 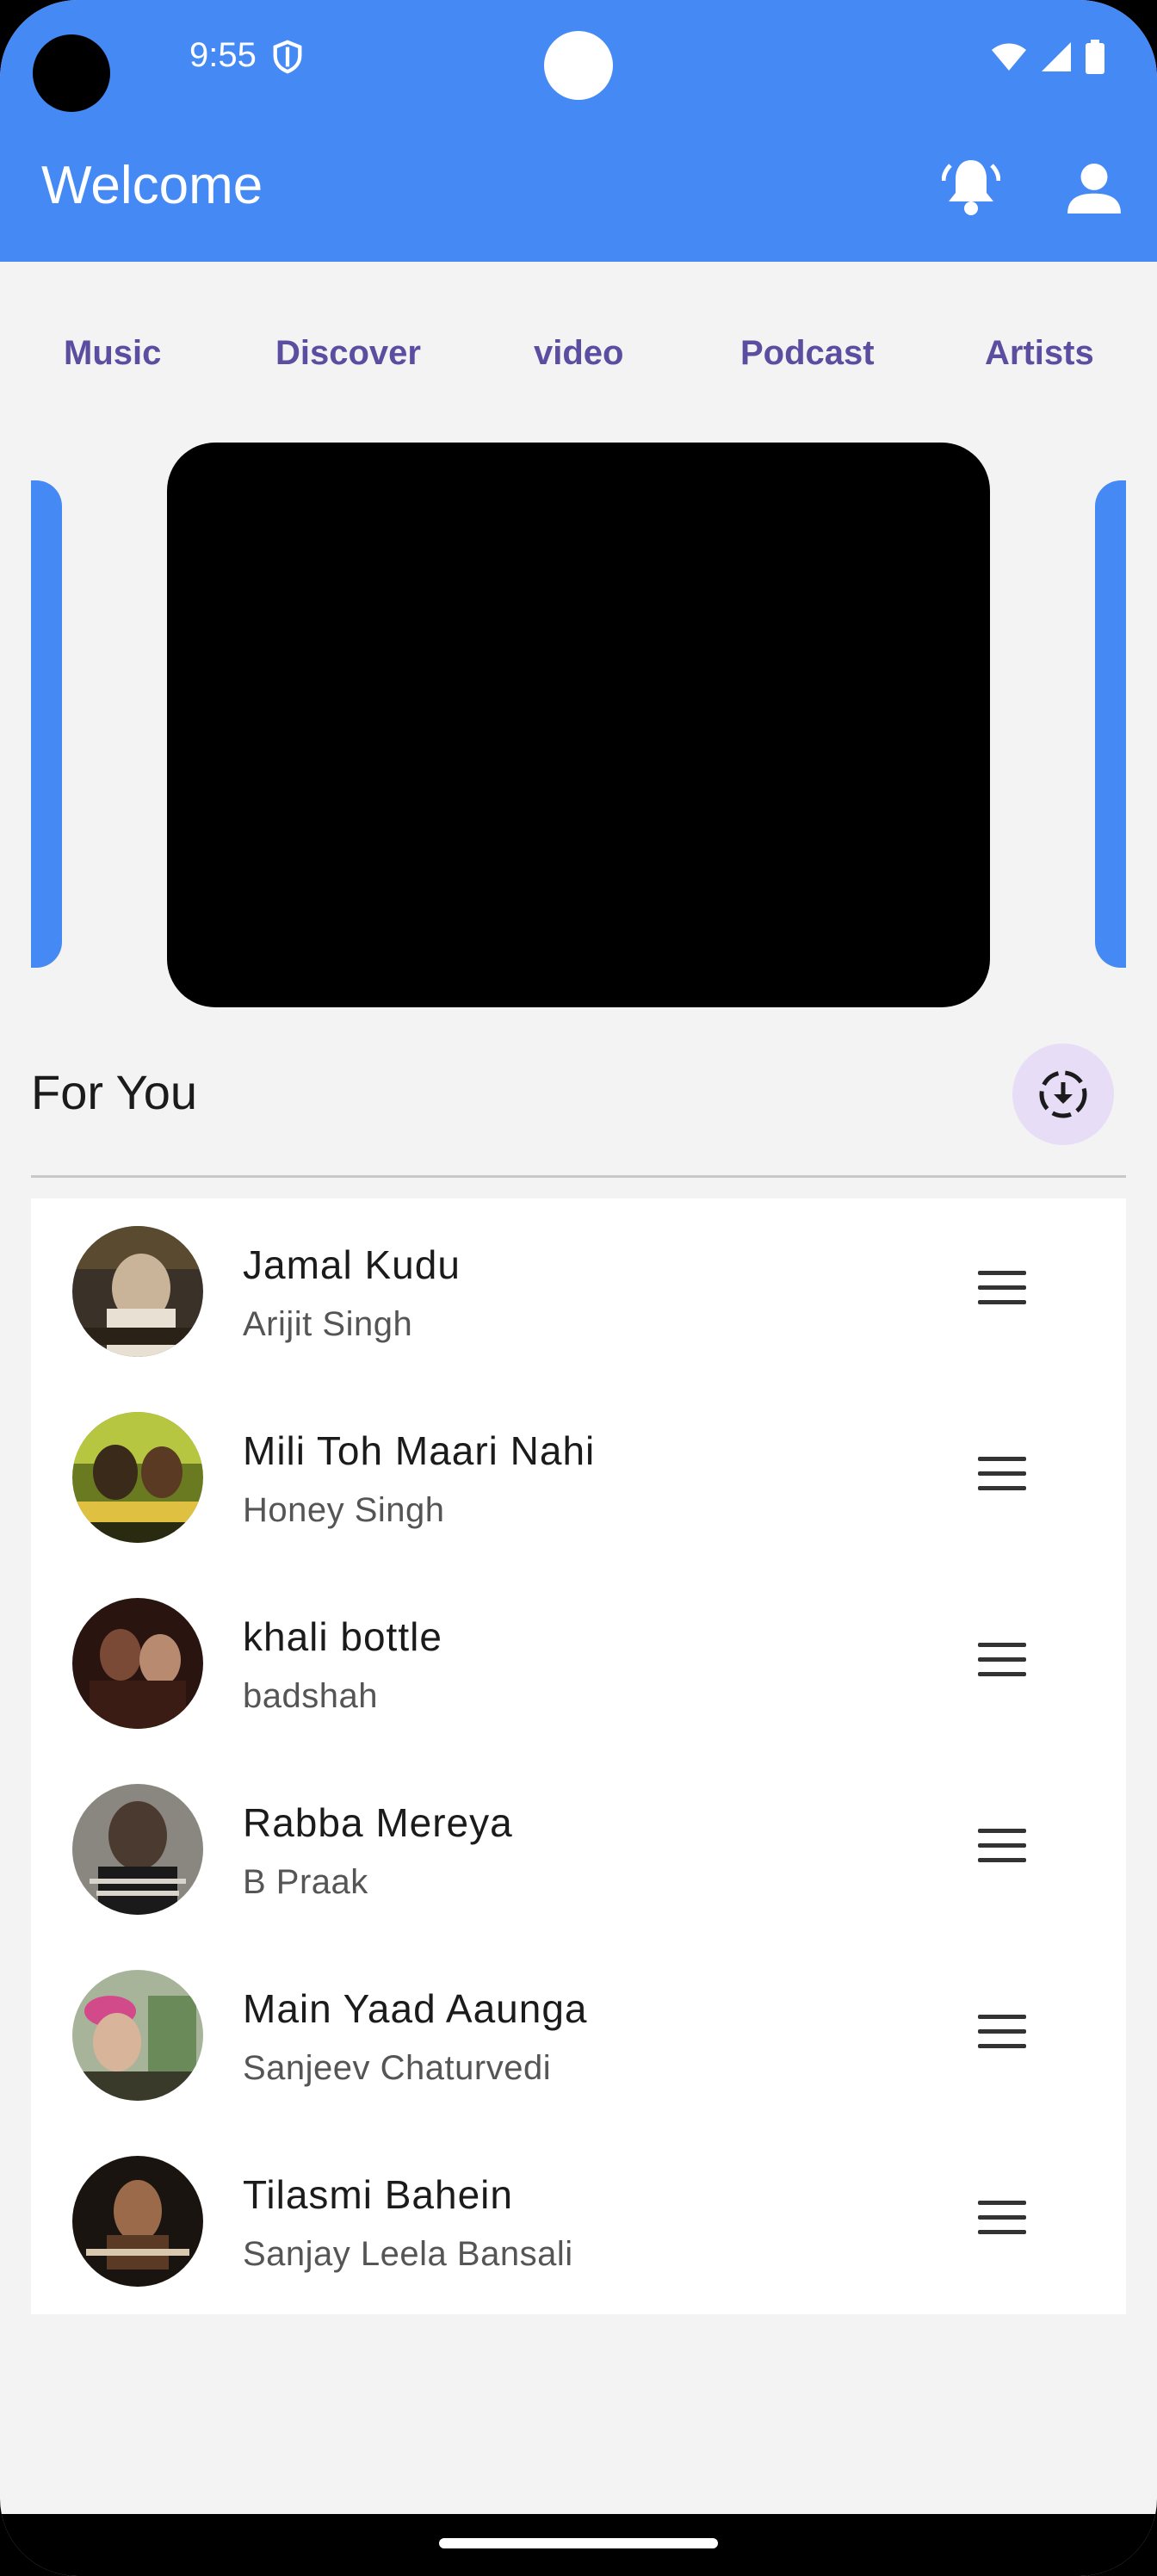 What do you see at coordinates (579, 1291) in the screenshot?
I see `list-item: Jamal Kudu Arijit Singh` at bounding box center [579, 1291].